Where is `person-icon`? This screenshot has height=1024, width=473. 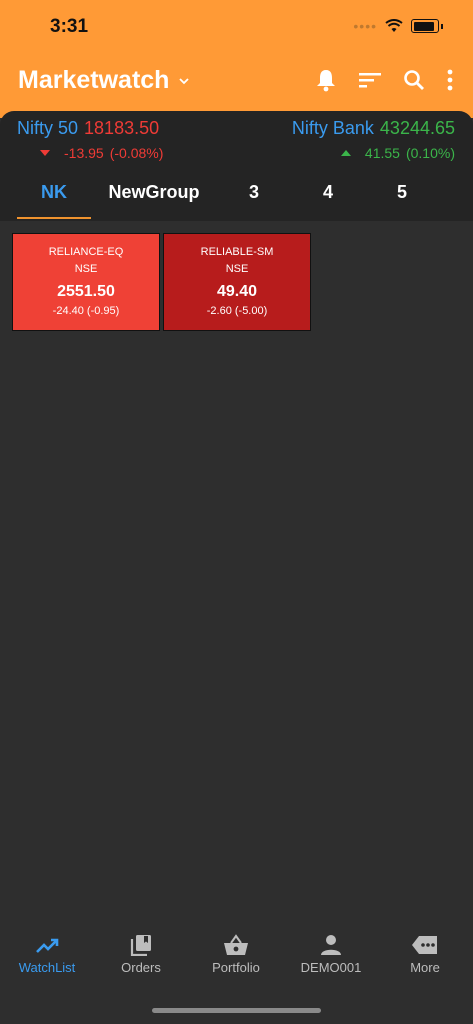 person-icon is located at coordinates (331, 945).